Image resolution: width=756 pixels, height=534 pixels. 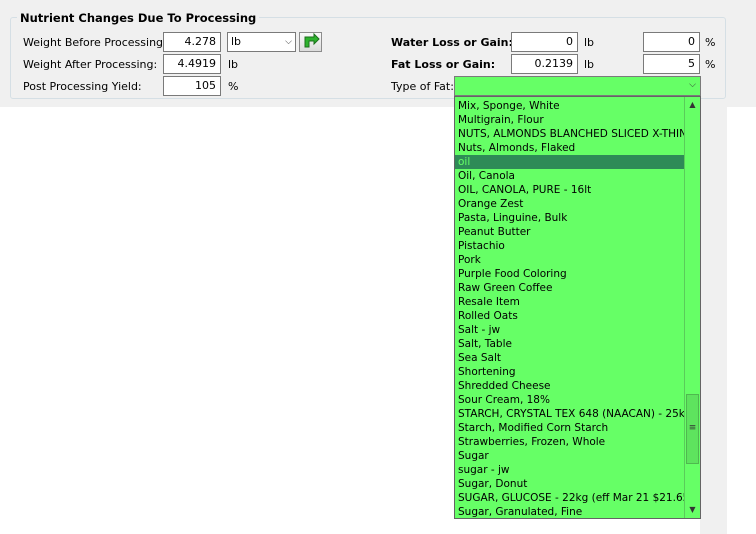 I want to click on dropdown-item: Salt - jw, so click(x=570, y=330).